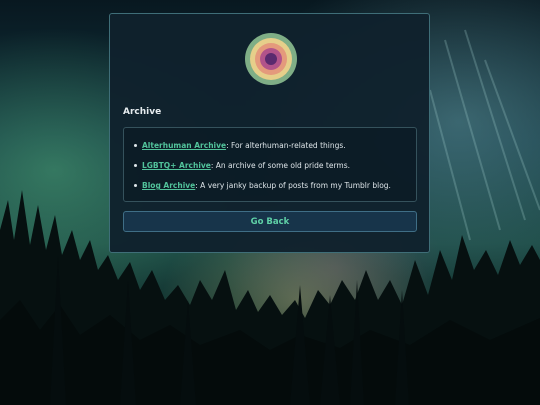  Describe the element at coordinates (286, 145) in the screenshot. I see `list-item-description: : For alterhuman-related things.` at that location.